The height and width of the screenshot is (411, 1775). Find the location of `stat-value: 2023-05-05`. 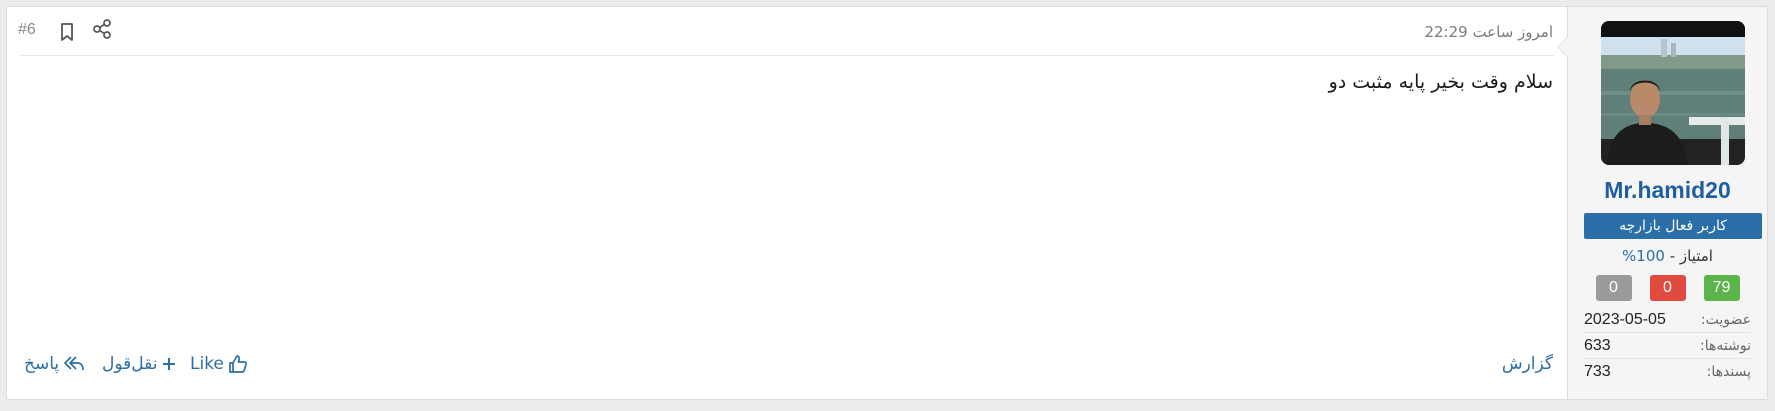

stat-value: 2023-05-05 is located at coordinates (1625, 319).